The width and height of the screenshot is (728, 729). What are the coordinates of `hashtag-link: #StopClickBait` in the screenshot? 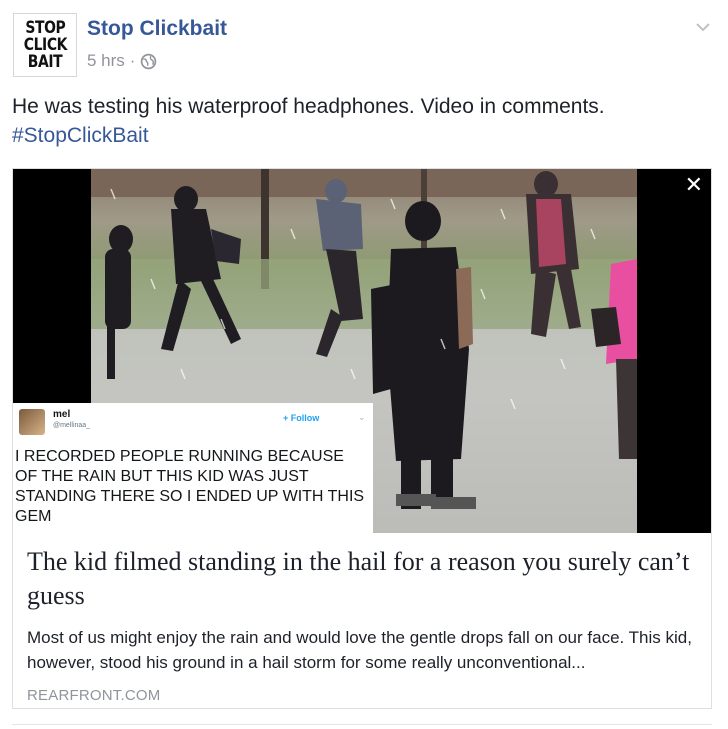 It's located at (362, 135).